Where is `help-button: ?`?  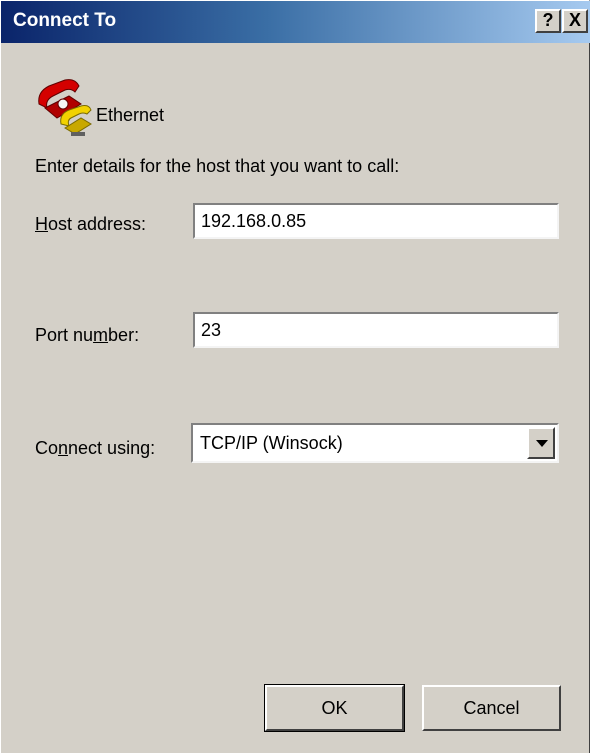 help-button: ? is located at coordinates (548, 21).